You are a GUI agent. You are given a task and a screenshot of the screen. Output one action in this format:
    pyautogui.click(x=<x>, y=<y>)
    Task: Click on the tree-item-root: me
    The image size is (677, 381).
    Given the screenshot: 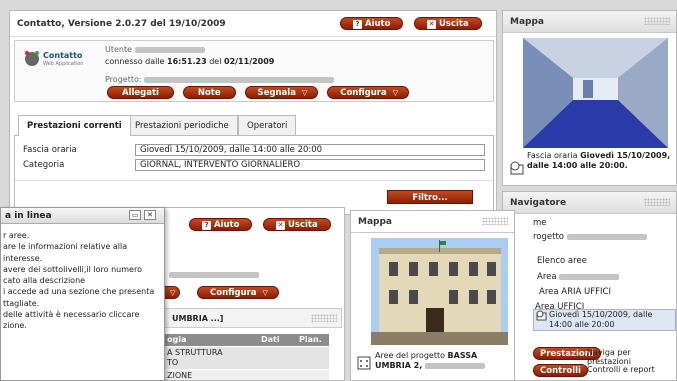 What is the action you would take?
    pyautogui.click(x=540, y=223)
    